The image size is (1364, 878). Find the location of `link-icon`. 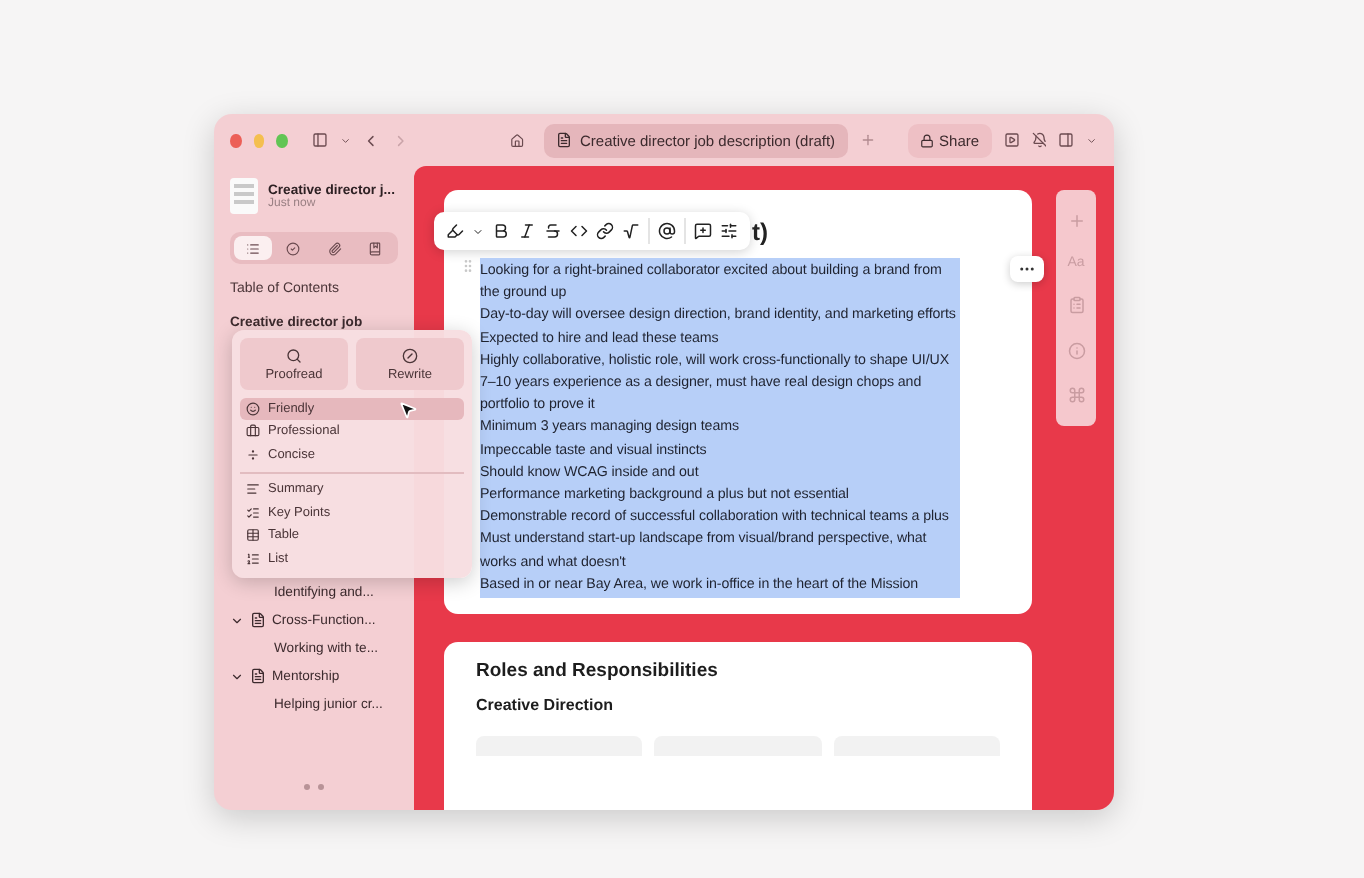

link-icon is located at coordinates (605, 231).